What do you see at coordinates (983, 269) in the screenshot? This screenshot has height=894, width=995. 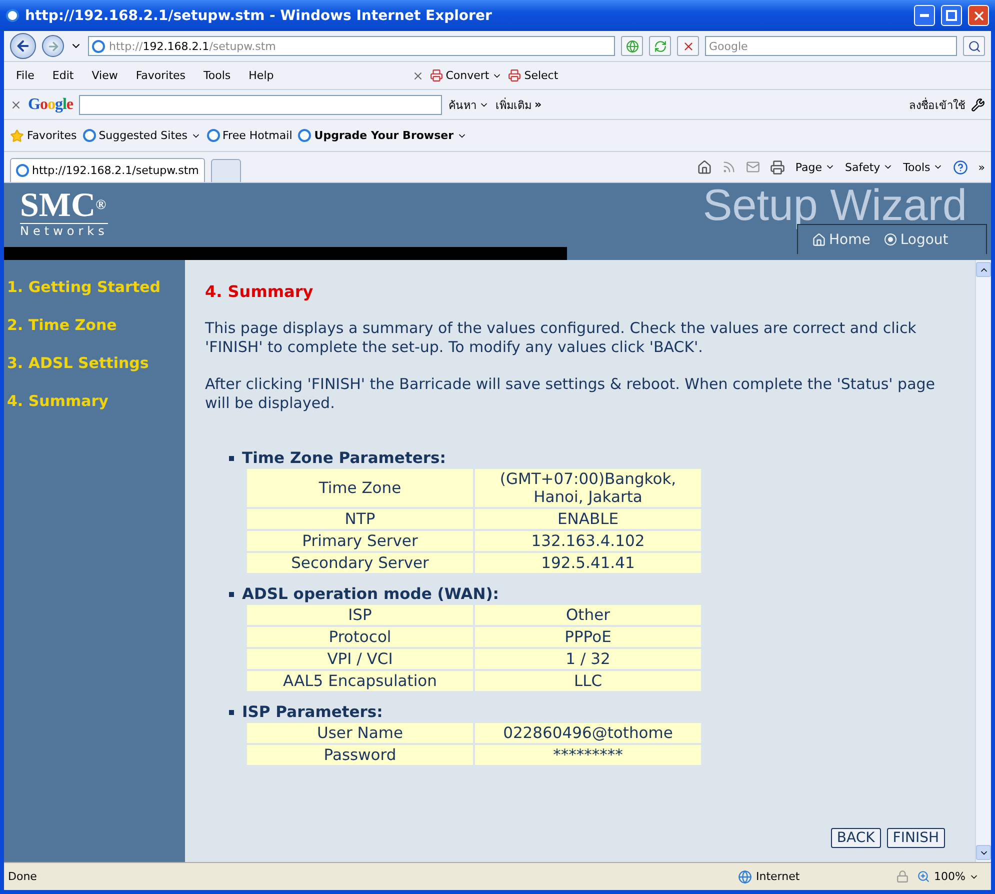 I see `scroll-up-button` at bounding box center [983, 269].